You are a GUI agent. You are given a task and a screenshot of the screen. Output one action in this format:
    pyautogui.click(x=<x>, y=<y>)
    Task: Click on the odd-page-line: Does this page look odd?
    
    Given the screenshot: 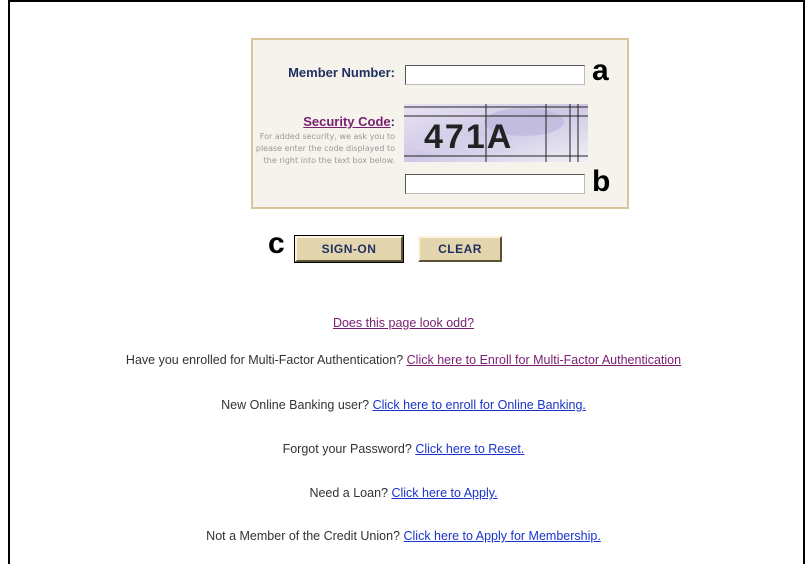 What is the action you would take?
    pyautogui.click(x=403, y=323)
    